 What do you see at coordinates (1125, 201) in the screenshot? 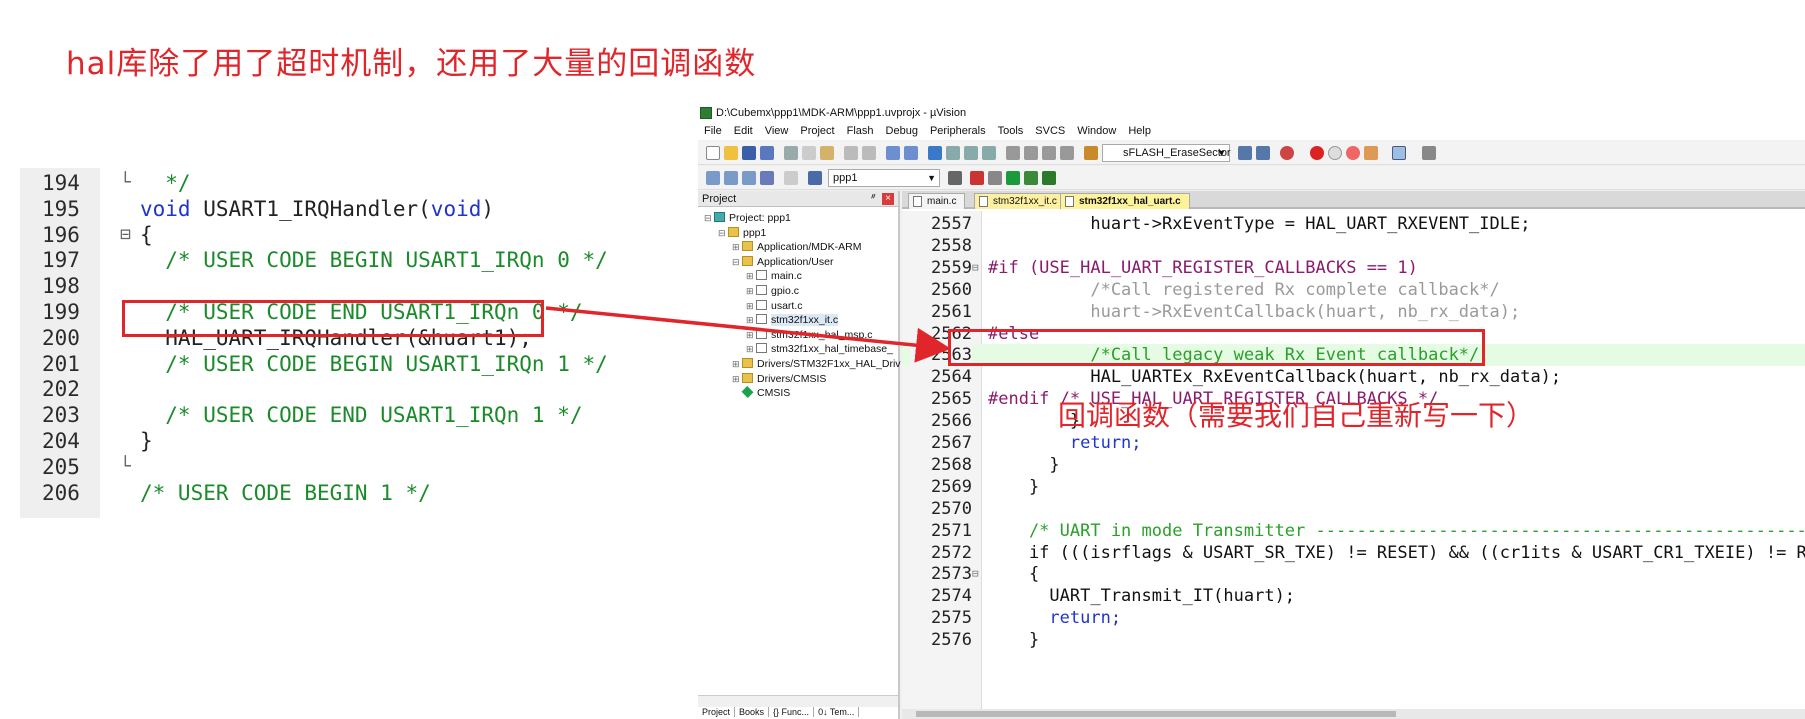
I see `tab-stm32f1xx-hal-uart-c: stm32f1xx_hal_uart.c` at bounding box center [1125, 201].